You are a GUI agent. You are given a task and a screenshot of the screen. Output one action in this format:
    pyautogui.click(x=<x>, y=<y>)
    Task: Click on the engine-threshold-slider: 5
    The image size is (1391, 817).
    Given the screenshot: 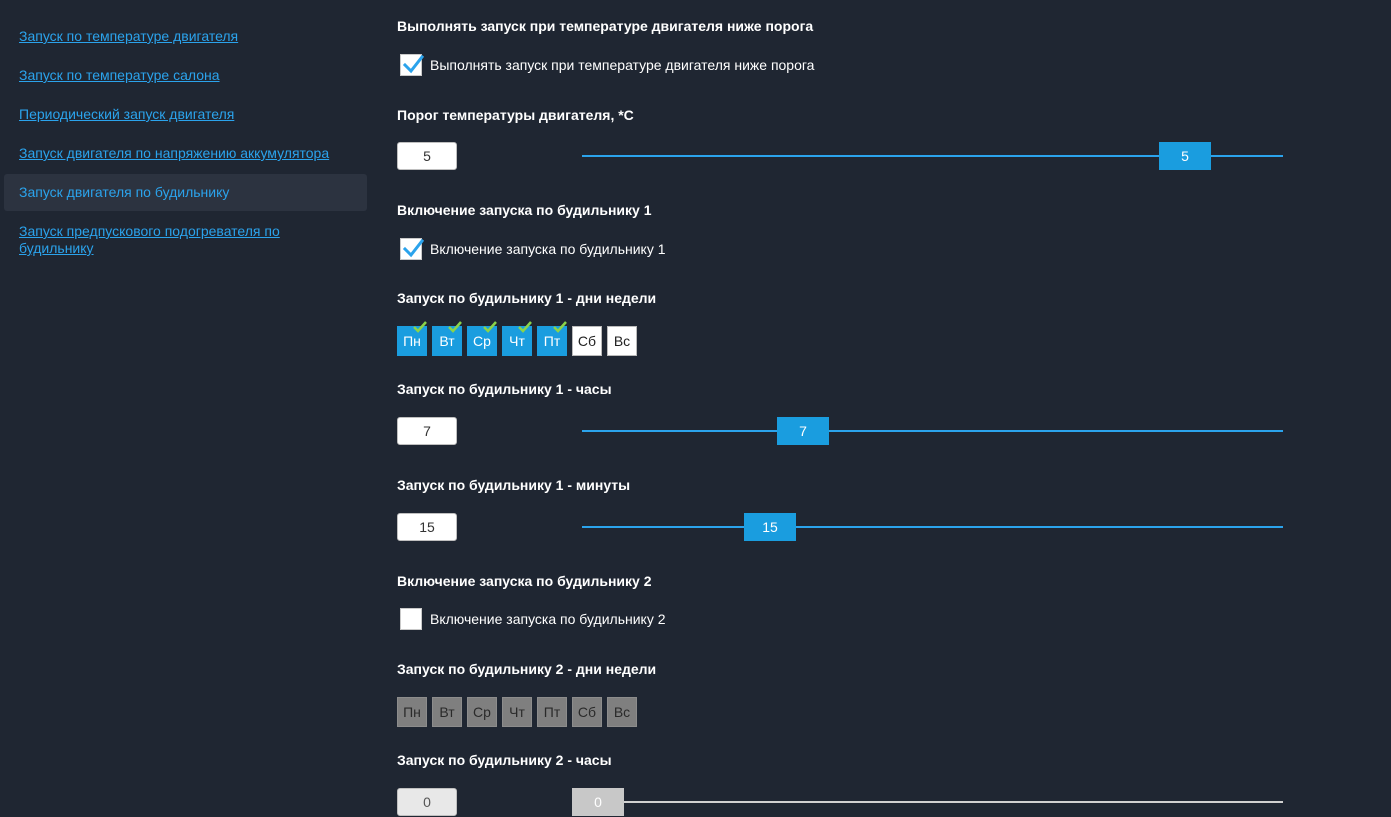 What is the action you would take?
    pyautogui.click(x=932, y=156)
    